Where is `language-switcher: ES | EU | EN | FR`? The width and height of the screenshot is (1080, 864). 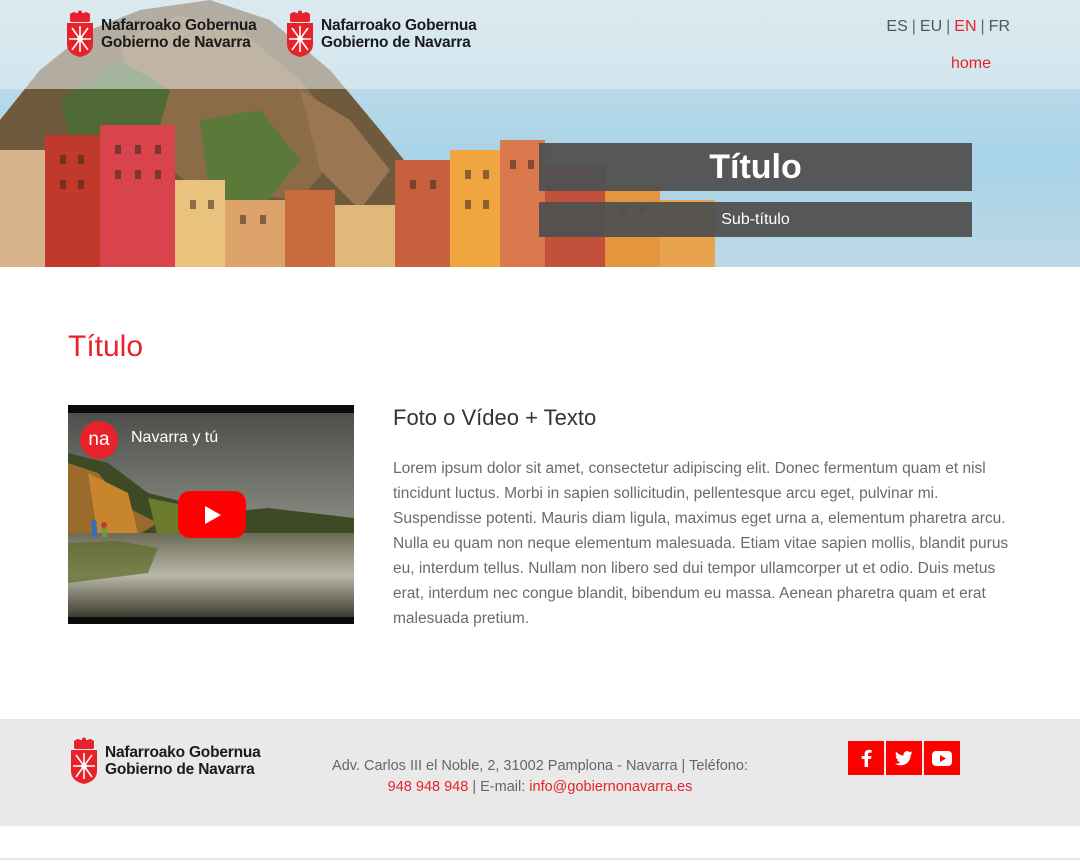
language-switcher: ES | EU | EN | FR is located at coordinates (948, 27).